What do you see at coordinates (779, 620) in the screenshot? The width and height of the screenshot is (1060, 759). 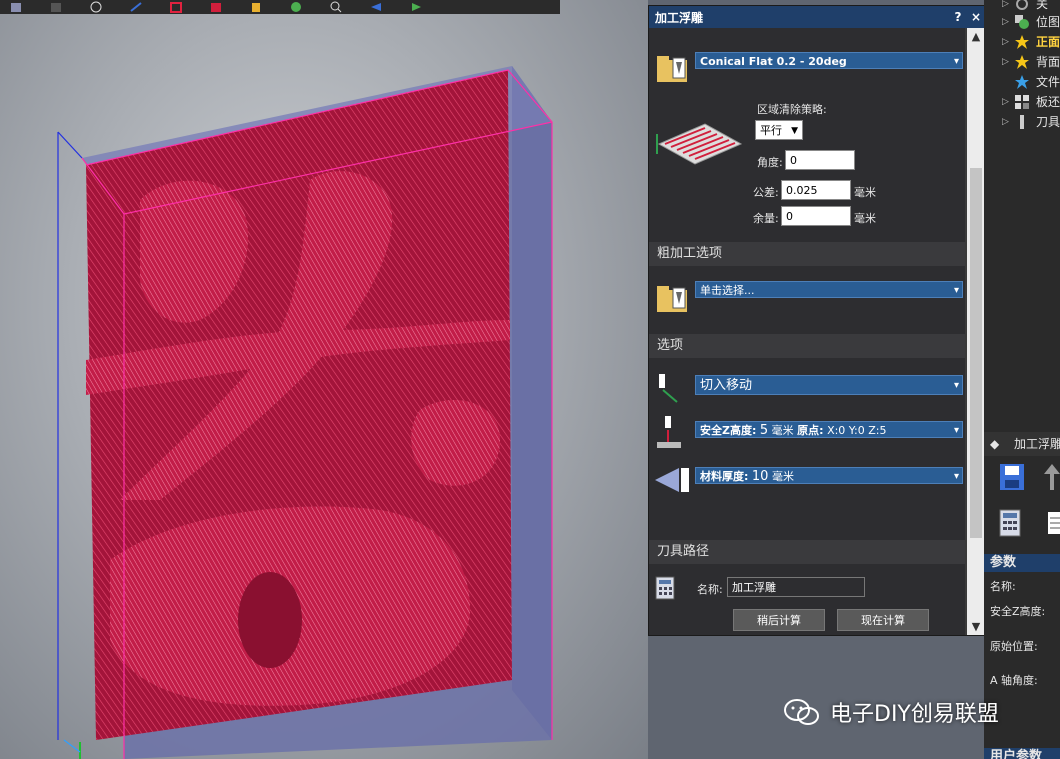 I see `calculate-later-button: 稍后计算` at bounding box center [779, 620].